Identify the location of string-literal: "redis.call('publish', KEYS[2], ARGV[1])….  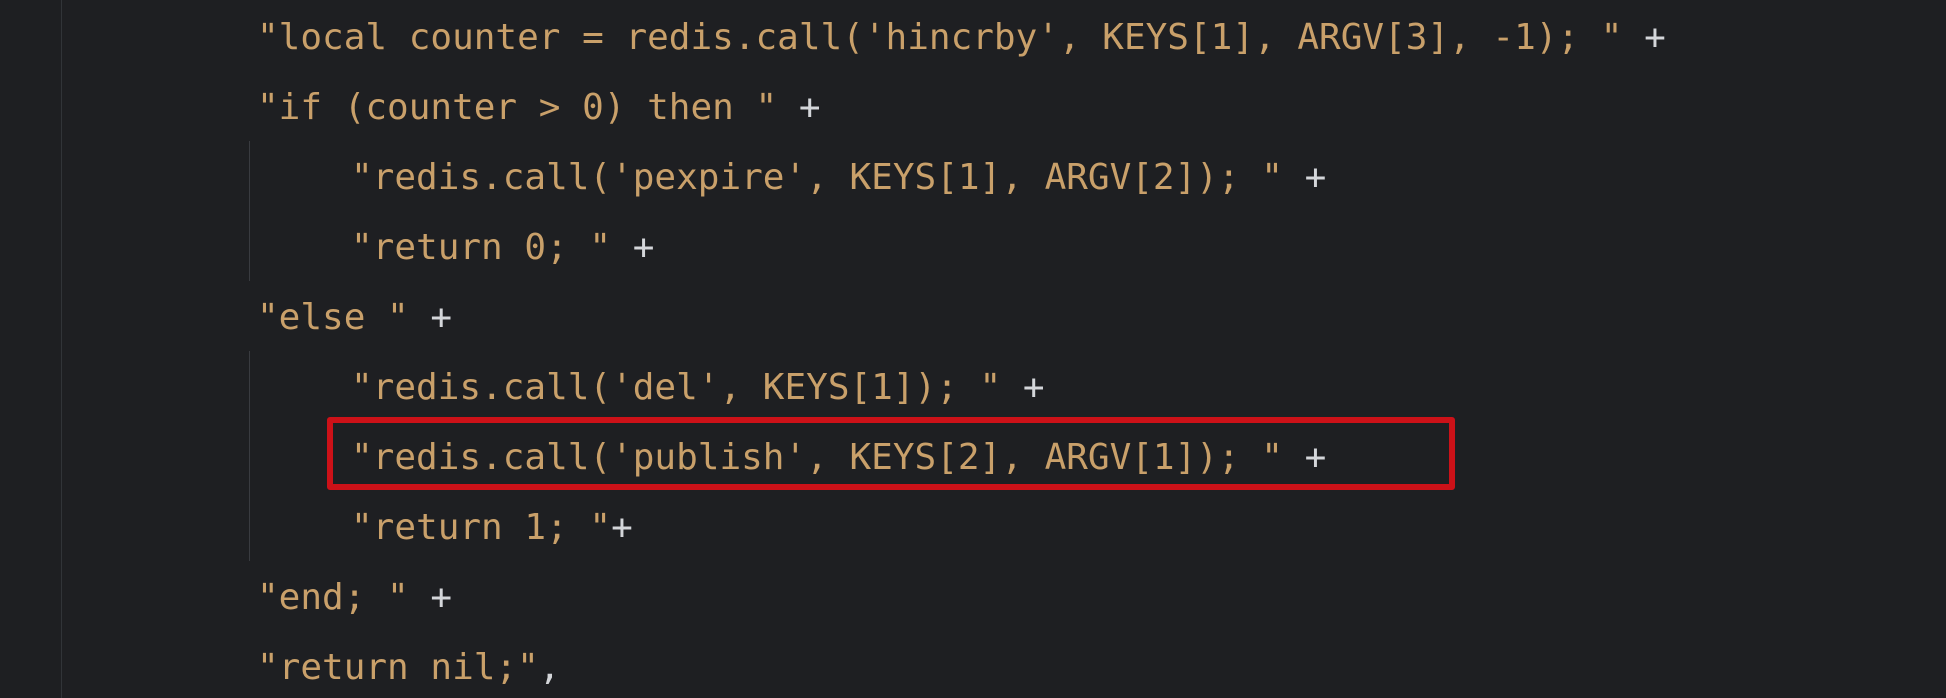
(817, 457).